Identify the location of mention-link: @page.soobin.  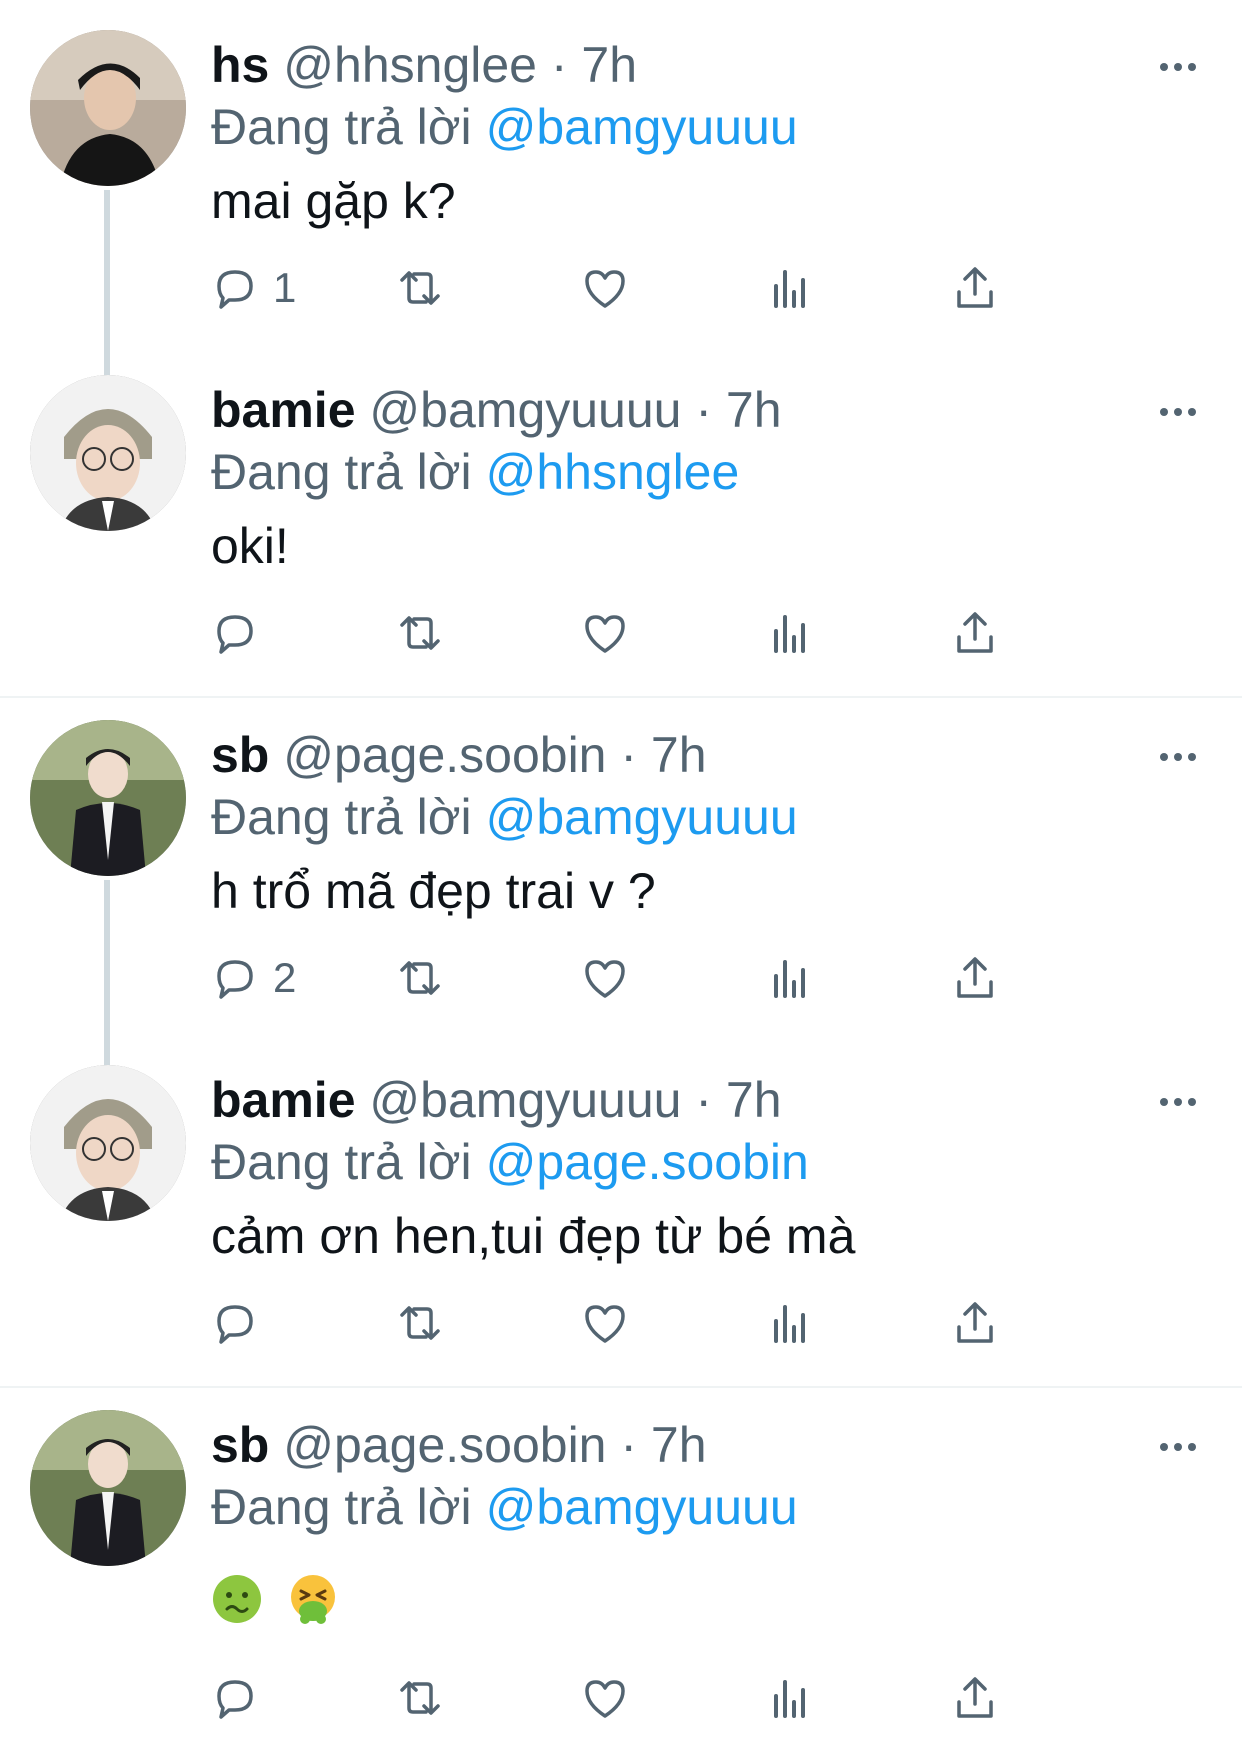
(647, 1162).